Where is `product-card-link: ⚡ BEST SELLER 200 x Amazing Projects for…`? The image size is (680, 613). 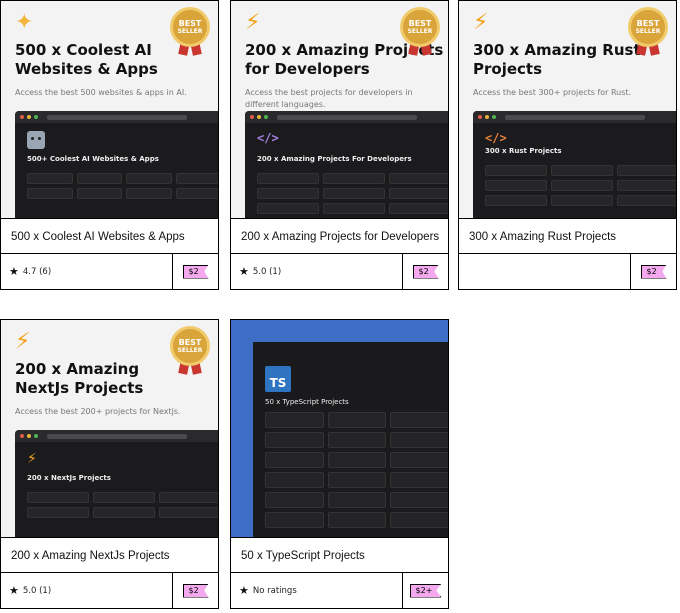 product-card-link: ⚡ BEST SELLER 200 x Amazing Projects for… is located at coordinates (339, 145).